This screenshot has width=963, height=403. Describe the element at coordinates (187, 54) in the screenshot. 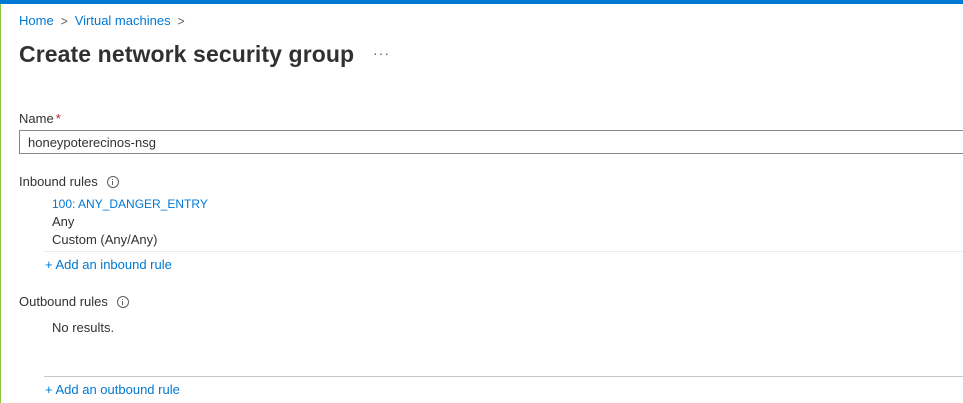

I see `page-title: Create network security group` at that location.